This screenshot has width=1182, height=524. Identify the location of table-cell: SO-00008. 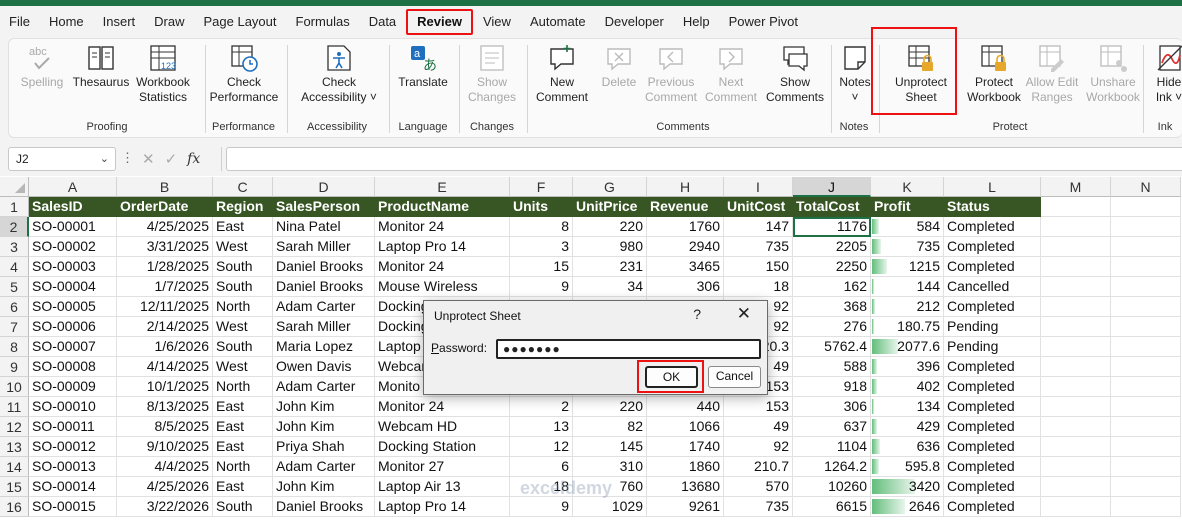
(73, 367).